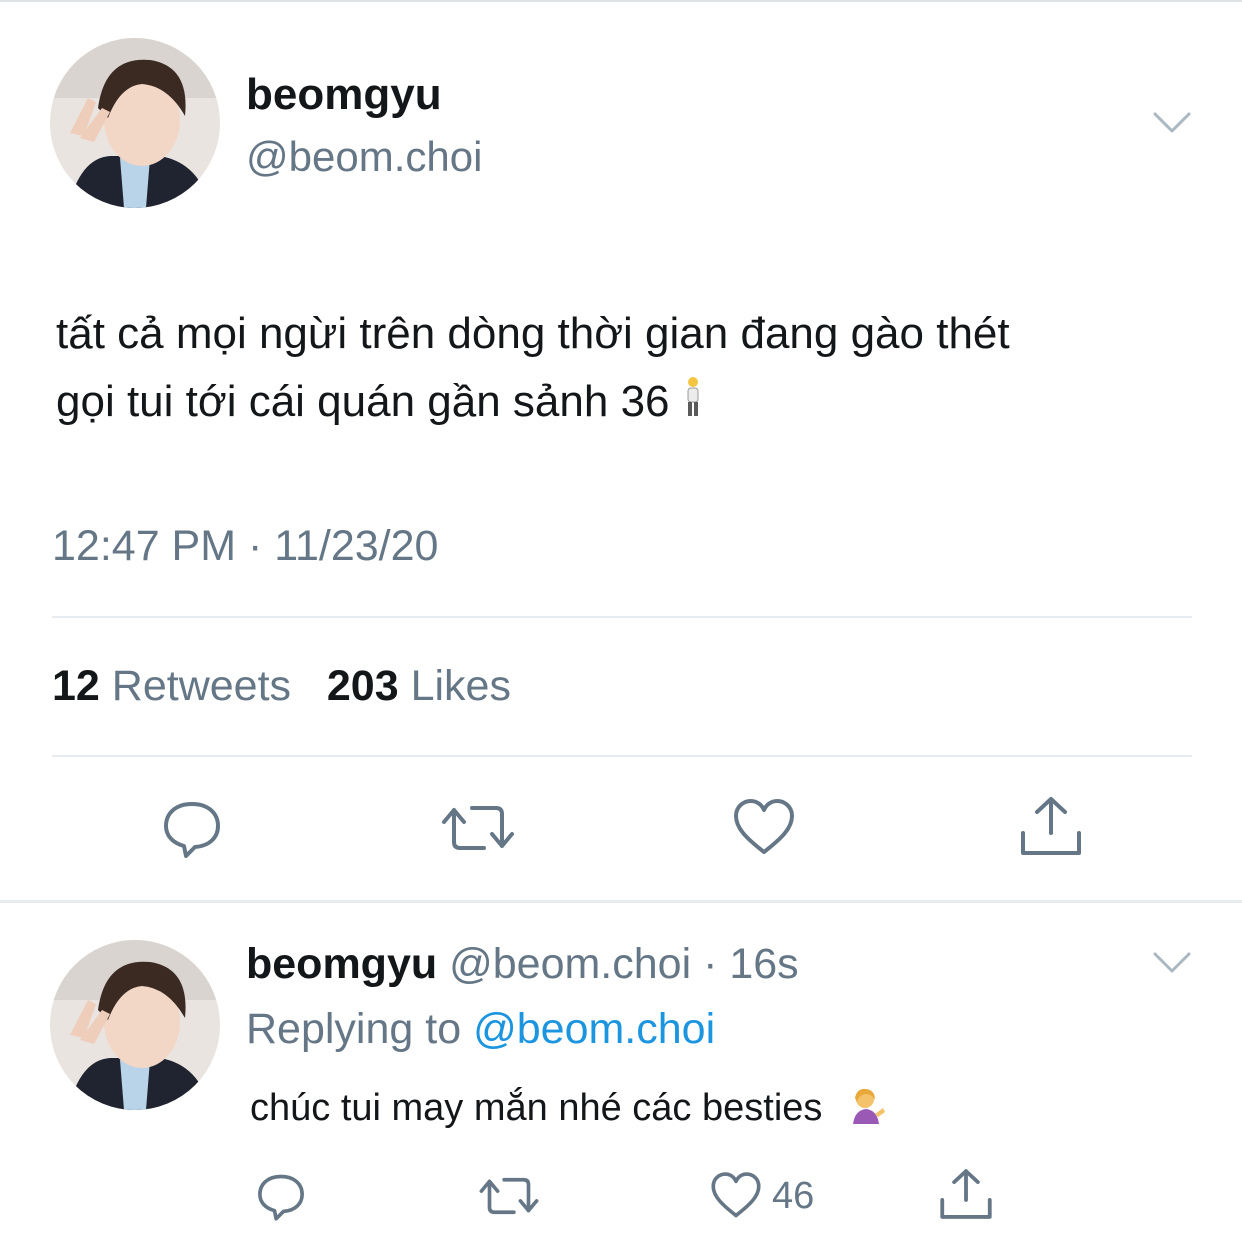 Image resolution: width=1242 pixels, height=1244 pixels. I want to click on reply-text: chúc tui may mắn nhé các besties, so click(568, 1110).